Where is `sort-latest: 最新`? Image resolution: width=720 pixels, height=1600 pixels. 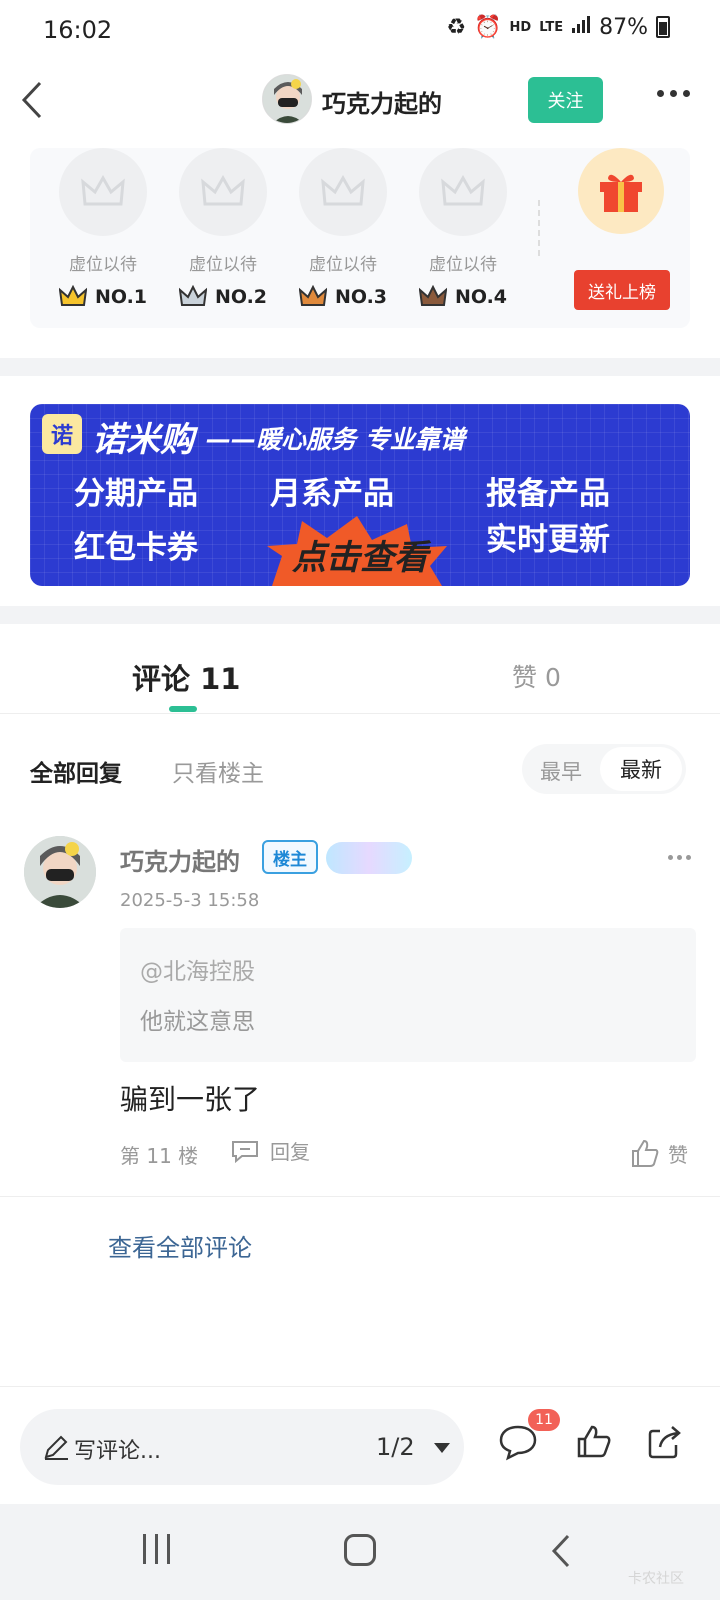
sort-latest: 最新 is located at coordinates (641, 769).